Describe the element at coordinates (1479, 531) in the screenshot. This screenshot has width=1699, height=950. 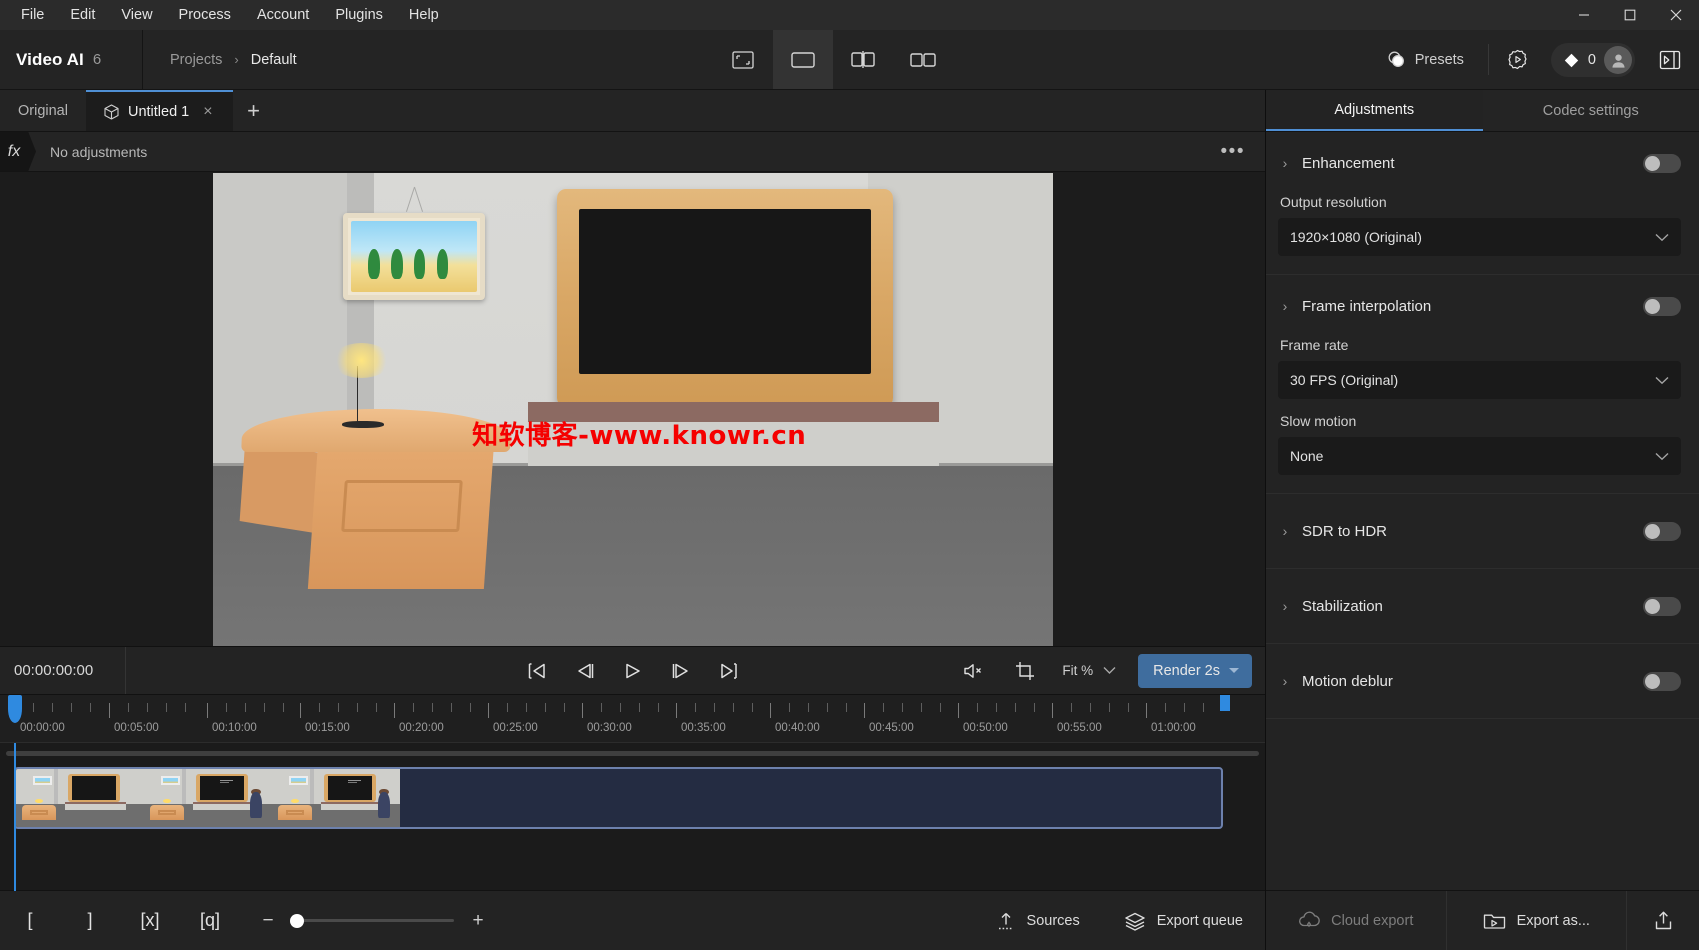
I see `section-sdr-to-hdr-header: › SDR to HDR` at that location.